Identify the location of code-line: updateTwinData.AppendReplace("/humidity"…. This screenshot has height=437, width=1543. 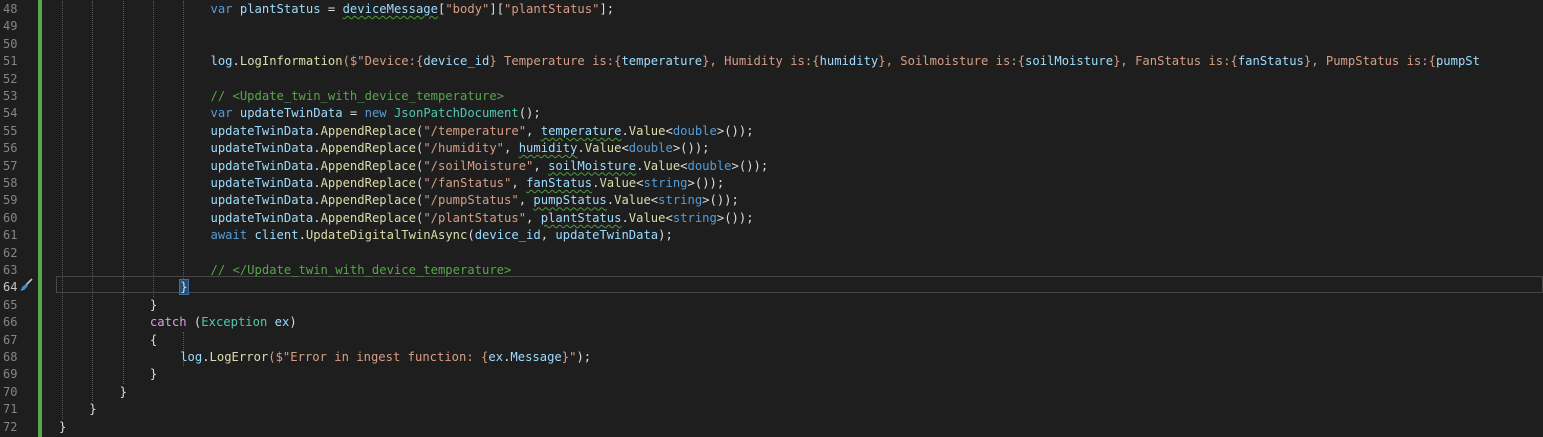
(795, 148).